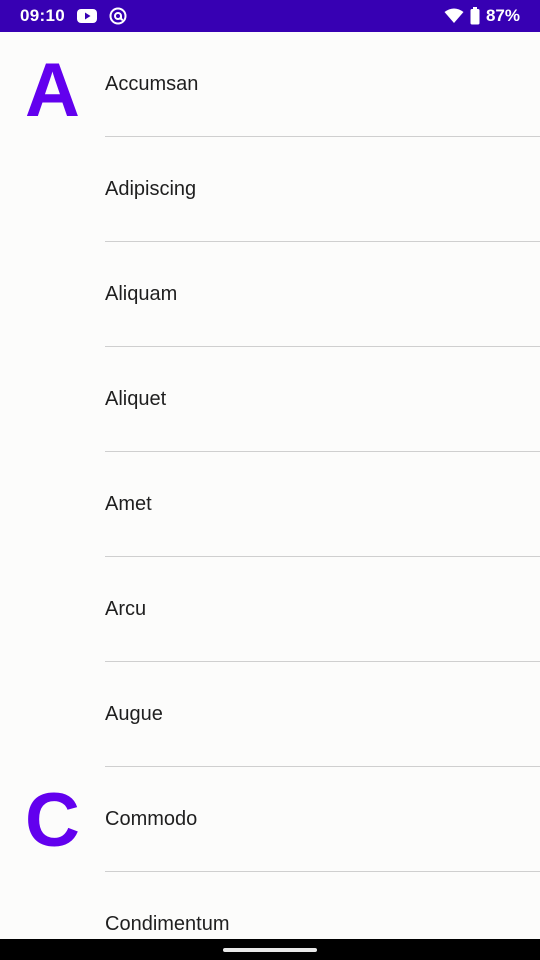 The image size is (540, 960). I want to click on list-item: Arcu, so click(270, 609).